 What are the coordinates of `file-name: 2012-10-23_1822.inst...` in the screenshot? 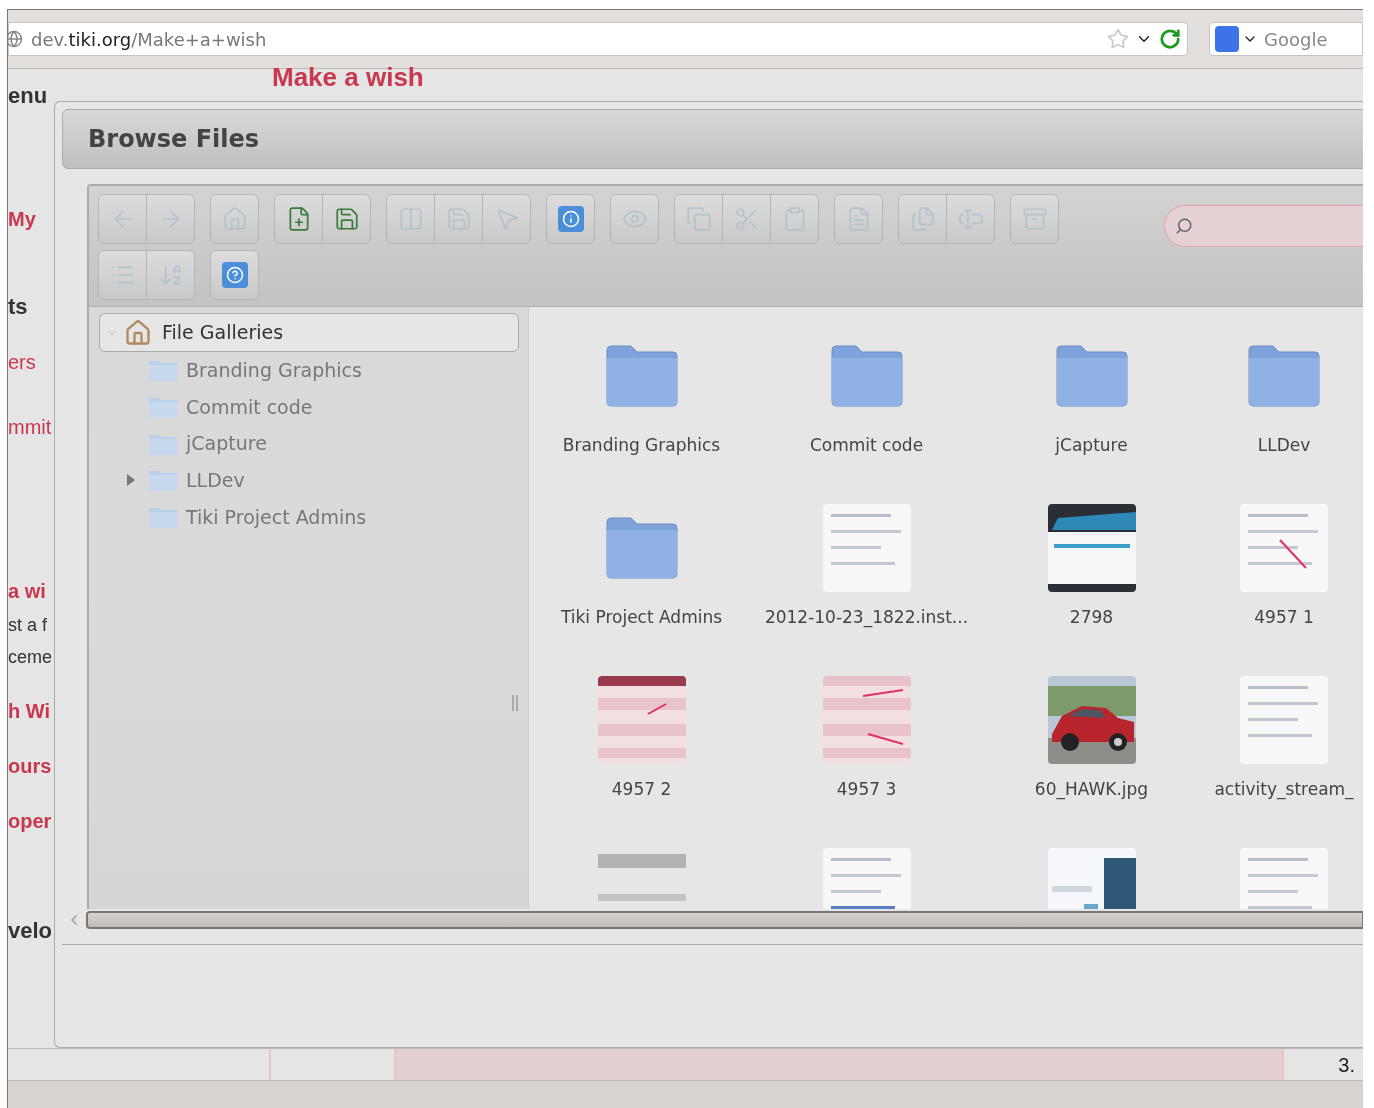 It's located at (866, 618).